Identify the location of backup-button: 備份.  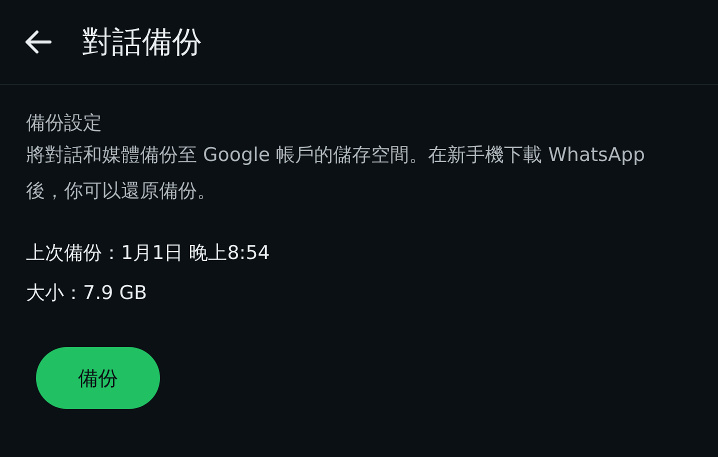
(98, 378).